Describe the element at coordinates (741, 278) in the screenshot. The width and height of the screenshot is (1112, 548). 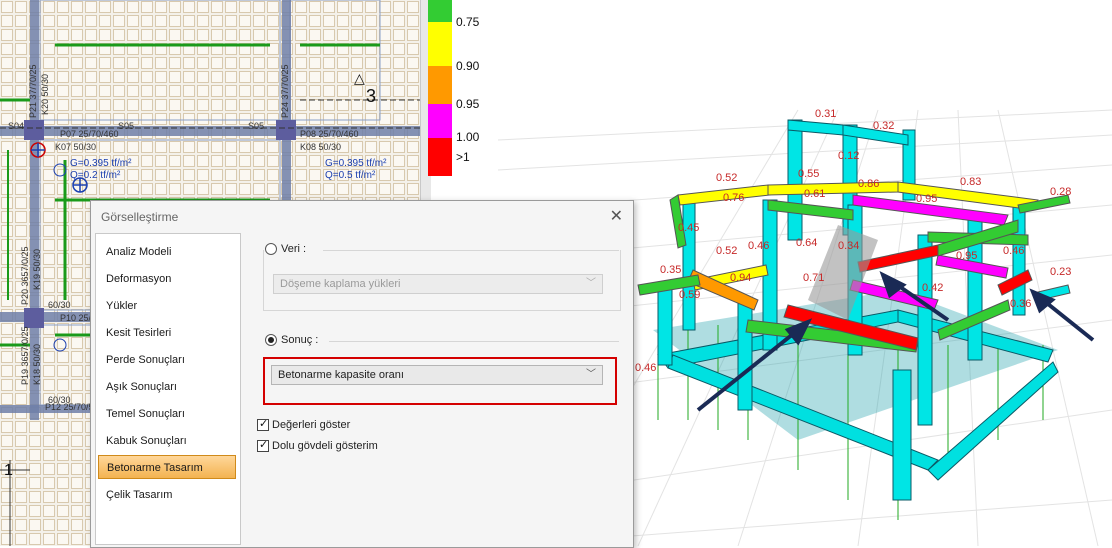
I see `capacity-value: 0.94` at that location.